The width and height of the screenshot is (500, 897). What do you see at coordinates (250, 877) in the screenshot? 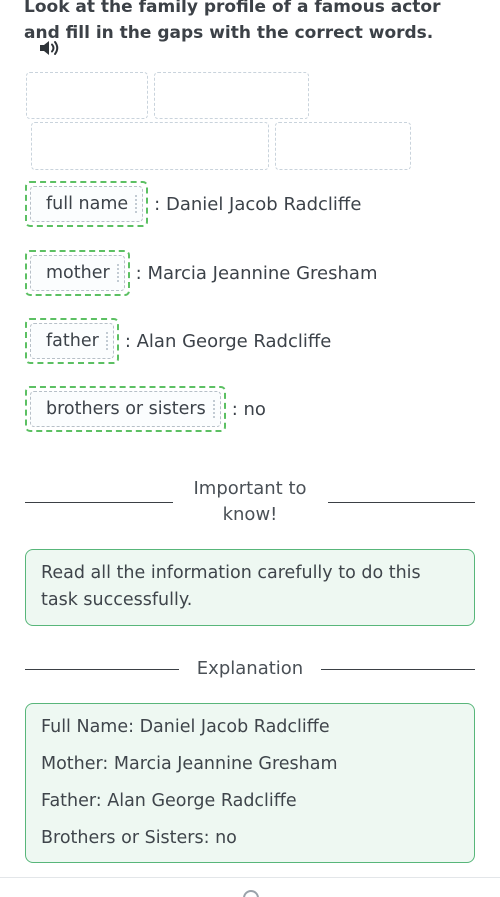
I see `footer-divider` at bounding box center [250, 877].